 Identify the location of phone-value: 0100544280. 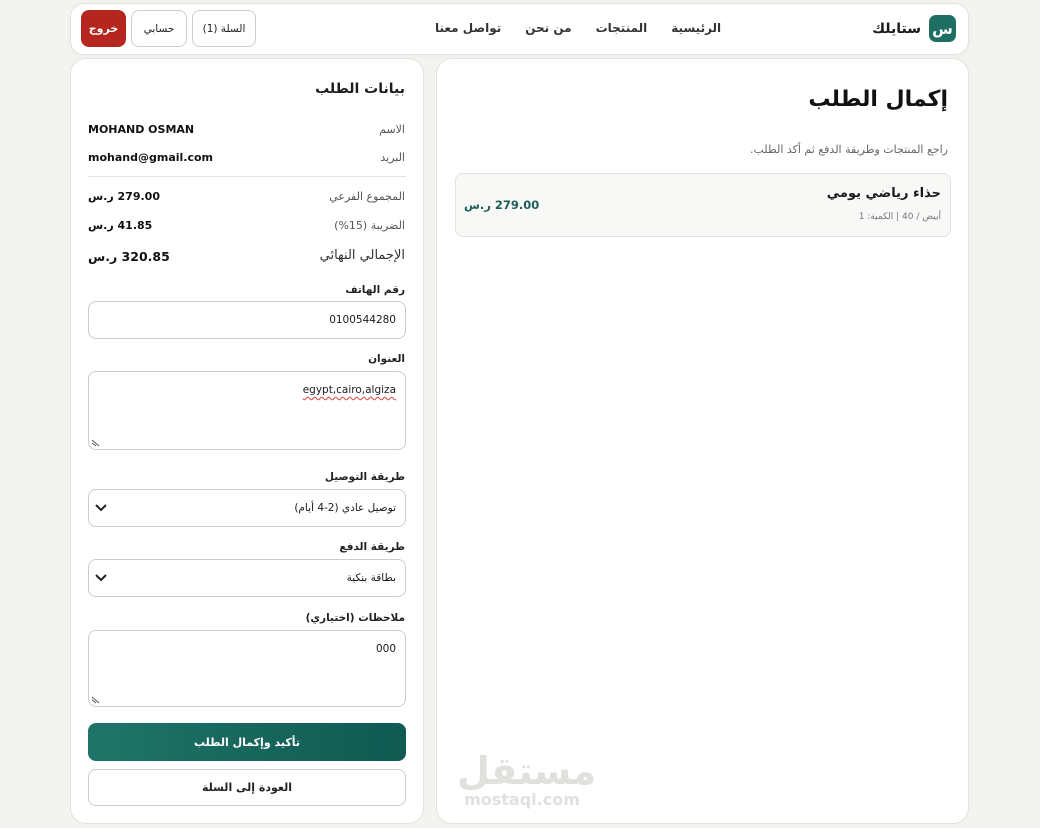
(362, 320).